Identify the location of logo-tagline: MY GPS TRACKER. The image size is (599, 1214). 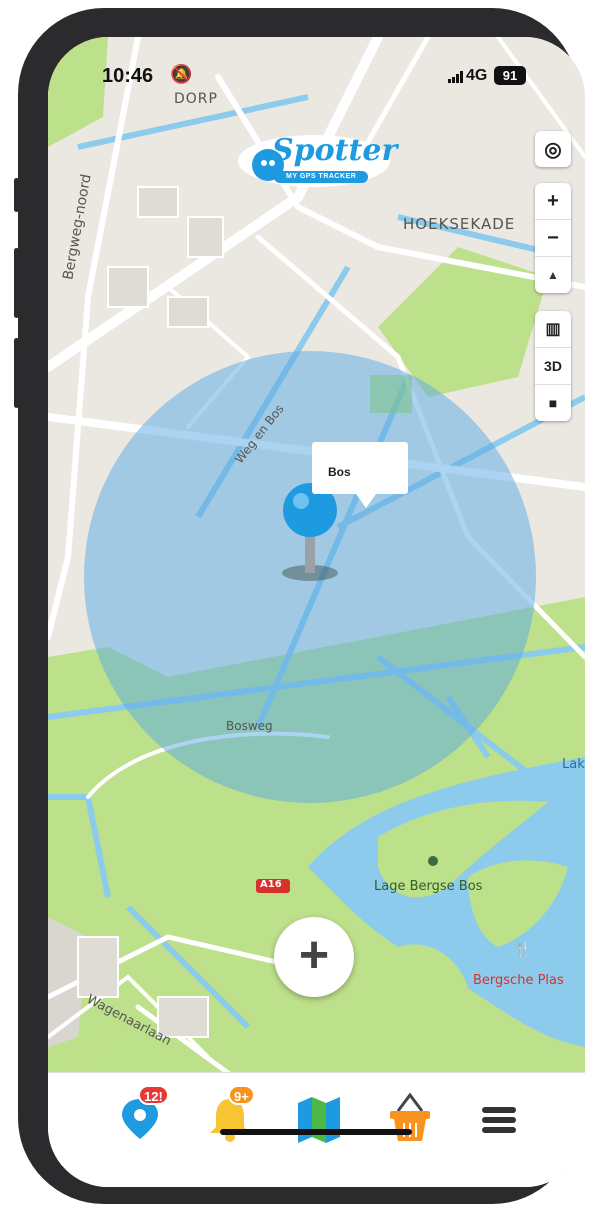
(321, 176).